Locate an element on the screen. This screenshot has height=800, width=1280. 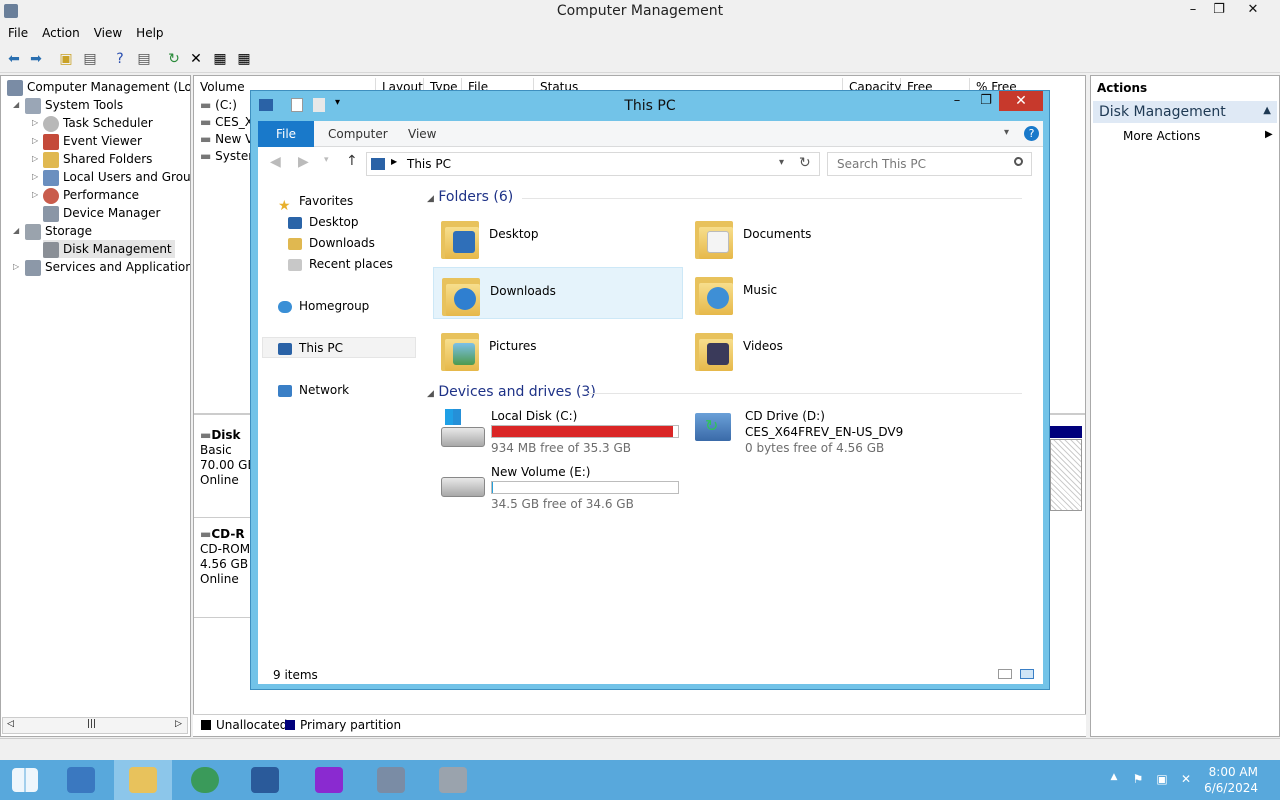
volume-muted-icon: ✕ is located at coordinates (1186, 780).